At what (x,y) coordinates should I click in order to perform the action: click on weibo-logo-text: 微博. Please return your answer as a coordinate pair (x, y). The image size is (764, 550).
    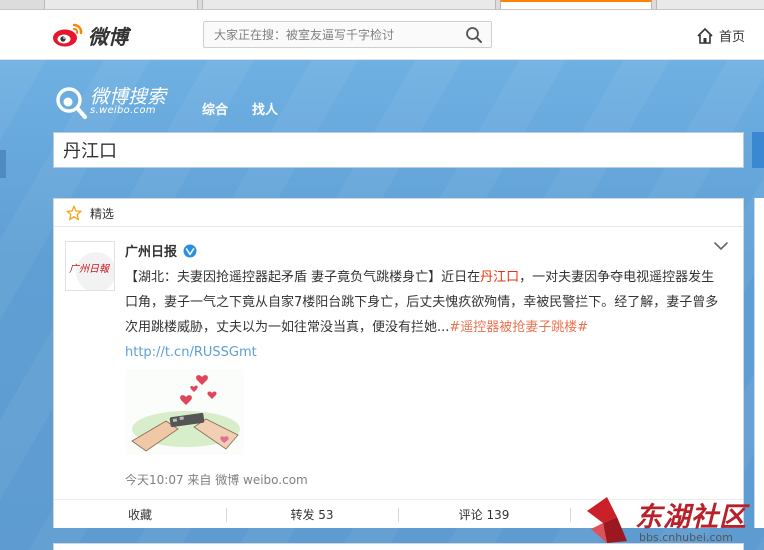
    Looking at the image, I should click on (108, 36).